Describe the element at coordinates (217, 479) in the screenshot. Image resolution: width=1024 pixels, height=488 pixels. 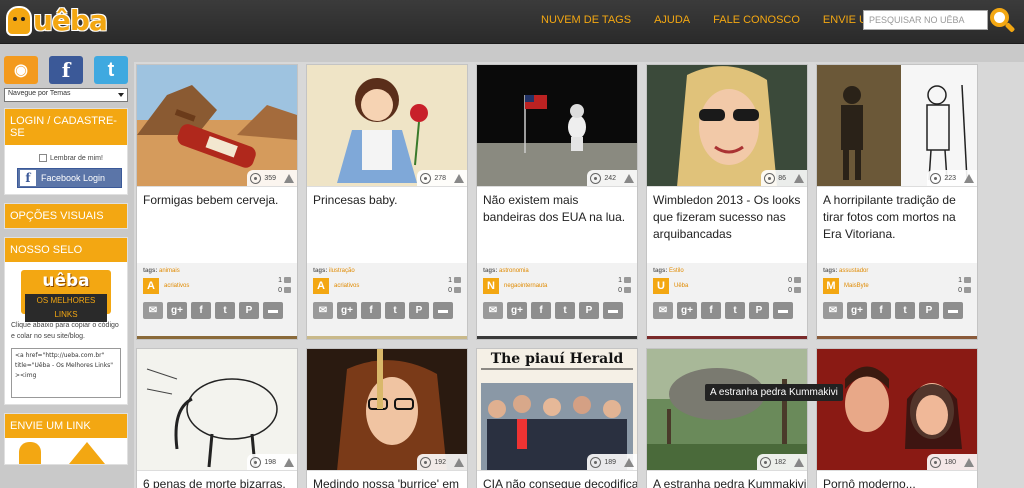
I see `post-title: 6 penas de morte bizarras.` at that location.